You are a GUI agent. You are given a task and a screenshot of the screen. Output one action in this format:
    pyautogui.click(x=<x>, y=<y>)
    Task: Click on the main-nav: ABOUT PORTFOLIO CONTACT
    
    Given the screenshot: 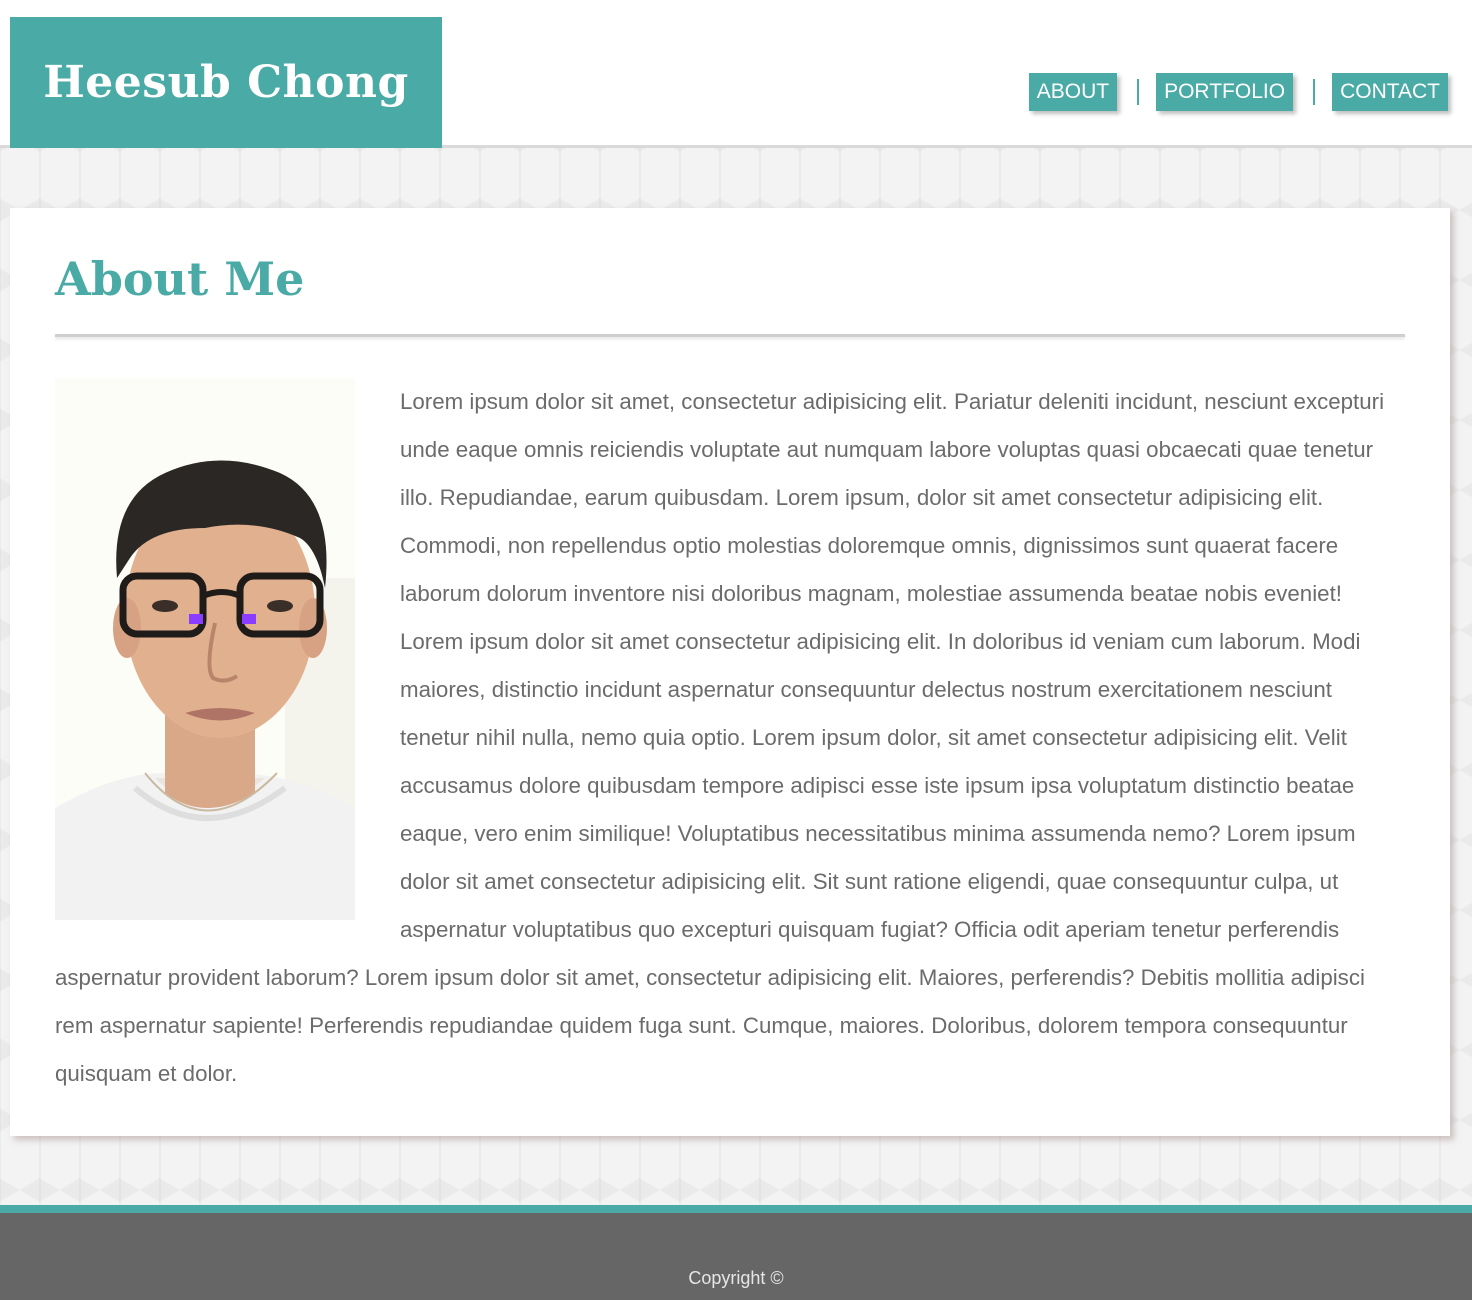 What is the action you would take?
    pyautogui.click(x=1238, y=92)
    